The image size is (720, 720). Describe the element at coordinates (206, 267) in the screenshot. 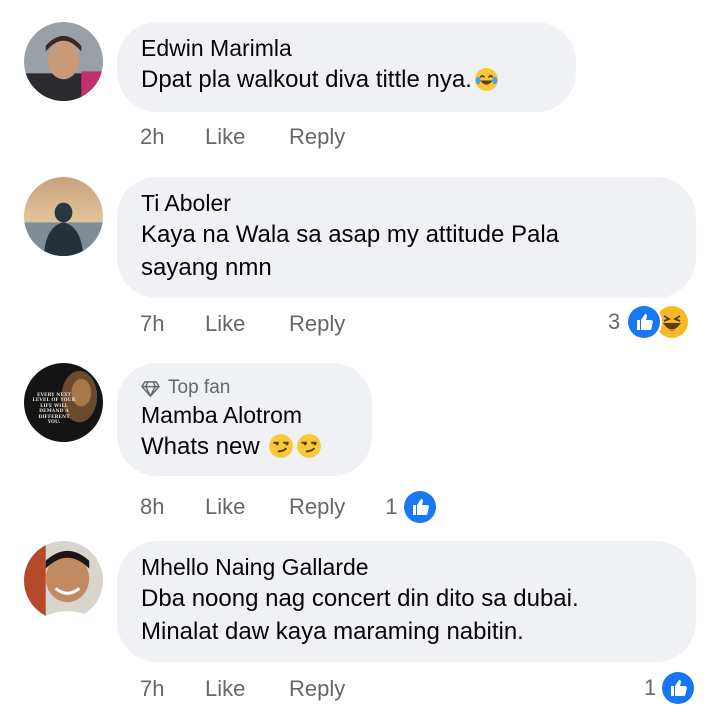

I see `comment-text-line: sayang nmn` at that location.